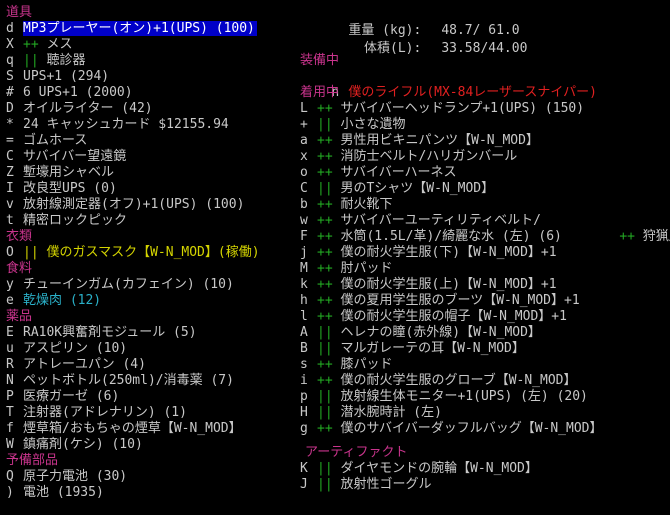 This screenshot has width=670, height=515. Describe the element at coordinates (66, 76) in the screenshot. I see `item-name: UPS+1 (294)` at that location.